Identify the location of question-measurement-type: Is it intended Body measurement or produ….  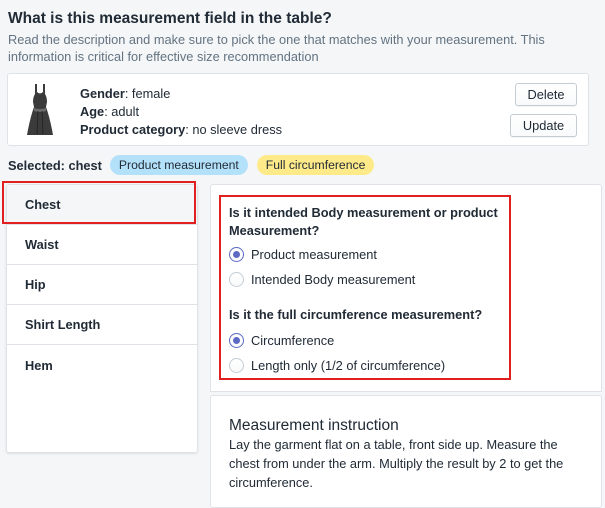
(363, 221).